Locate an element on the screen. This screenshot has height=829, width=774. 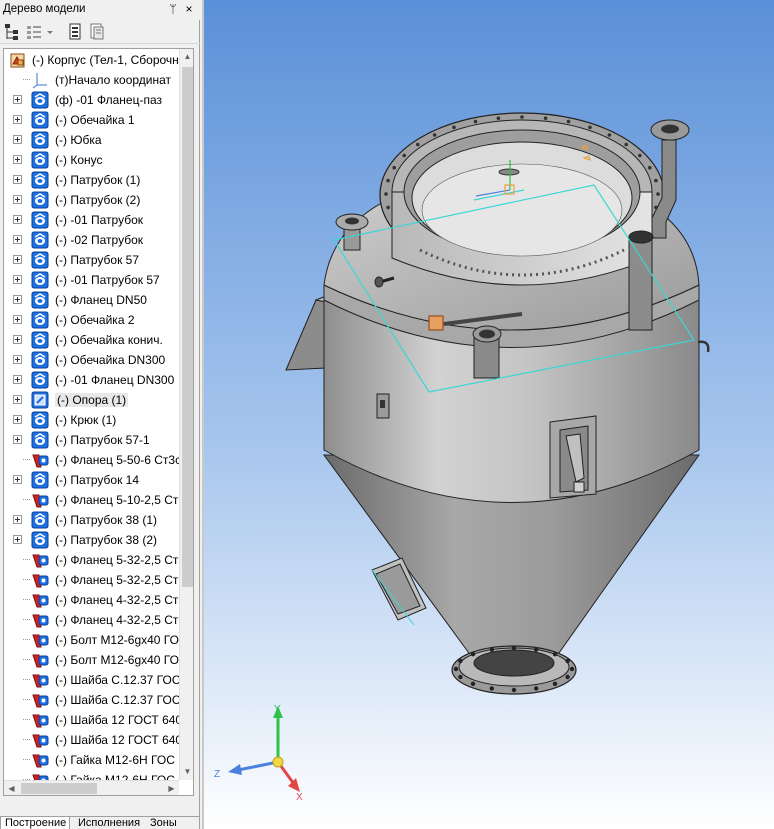
tree-item: (-) Патрубок (1) is located at coordinates (91, 180).